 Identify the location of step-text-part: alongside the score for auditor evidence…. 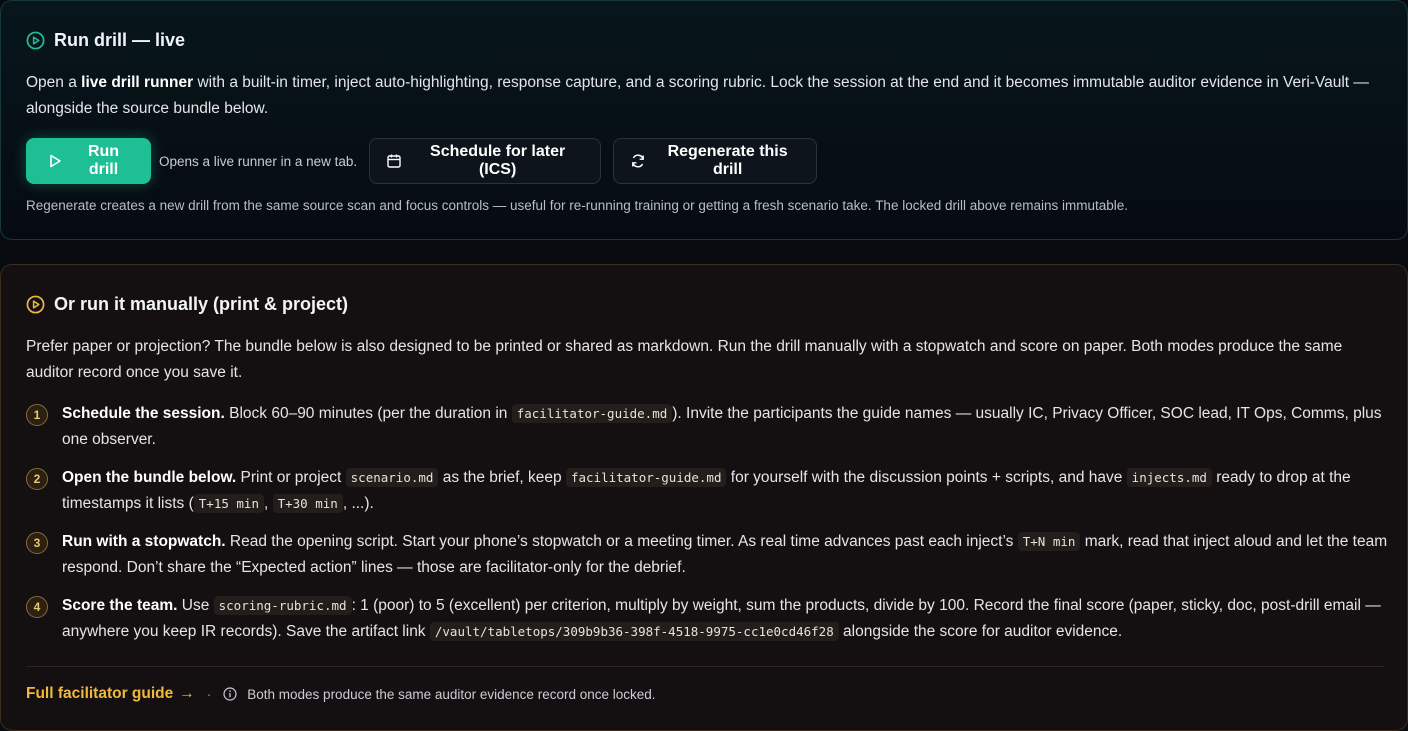
(980, 631).